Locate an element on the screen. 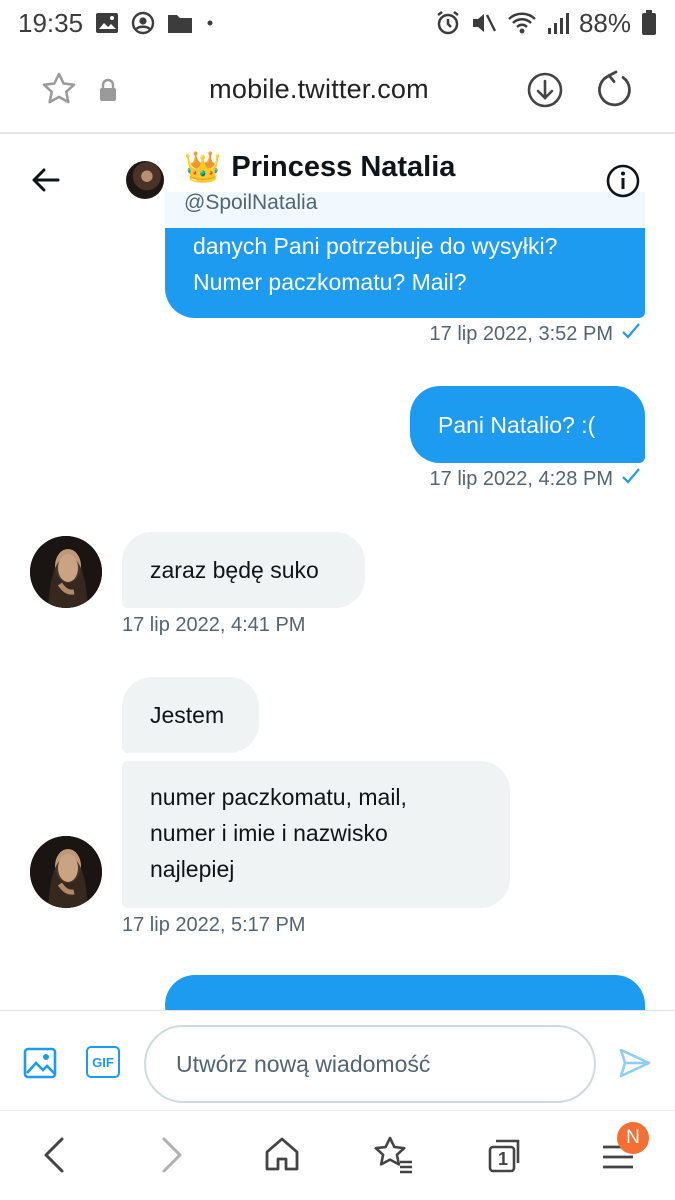  signal-icon is located at coordinates (558, 23).